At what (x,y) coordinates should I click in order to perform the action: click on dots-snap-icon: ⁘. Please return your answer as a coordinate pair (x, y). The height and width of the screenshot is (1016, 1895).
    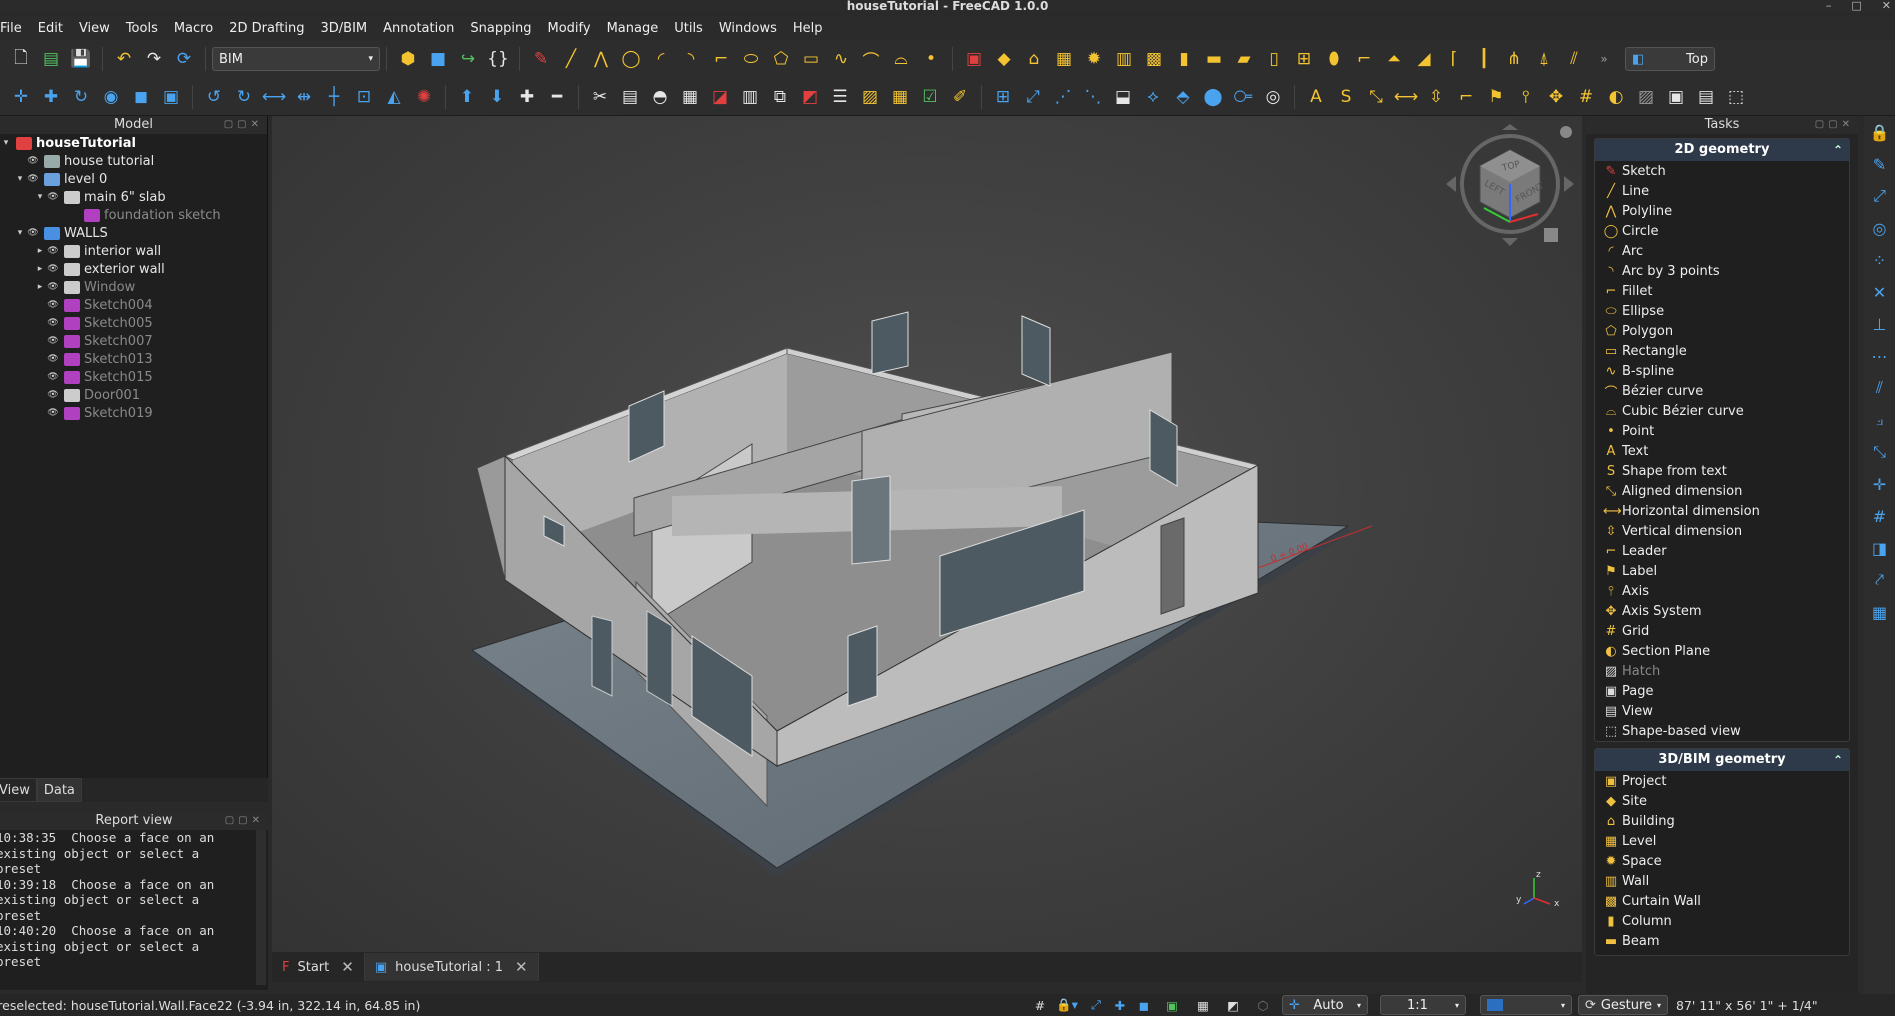
    Looking at the image, I should click on (1879, 260).